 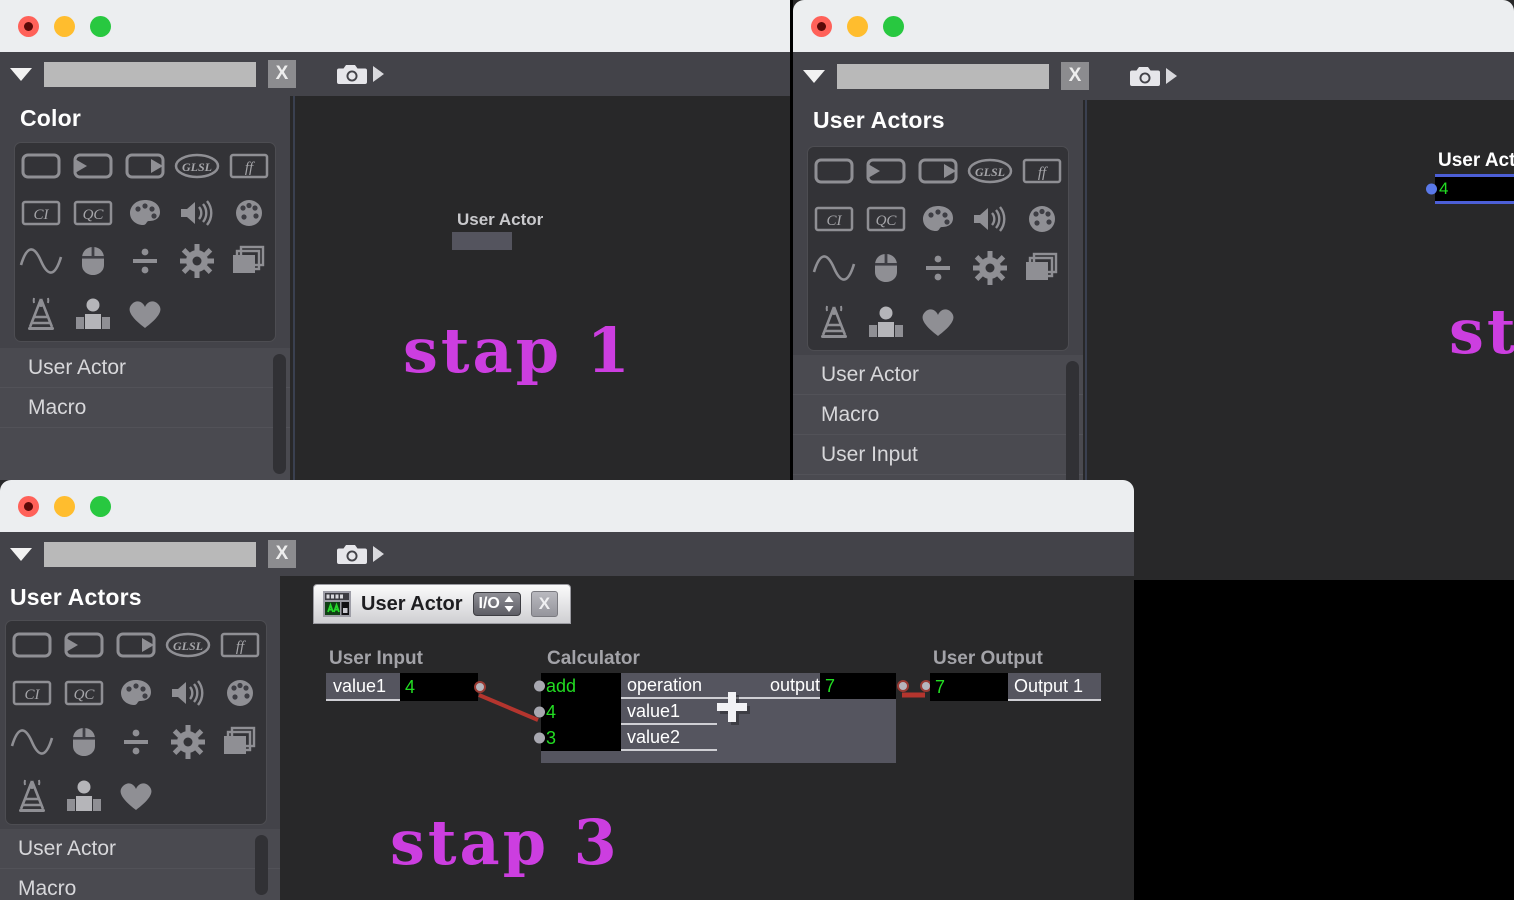 What do you see at coordinates (496, 604) in the screenshot?
I see `io-dropdown-button: I/O` at bounding box center [496, 604].